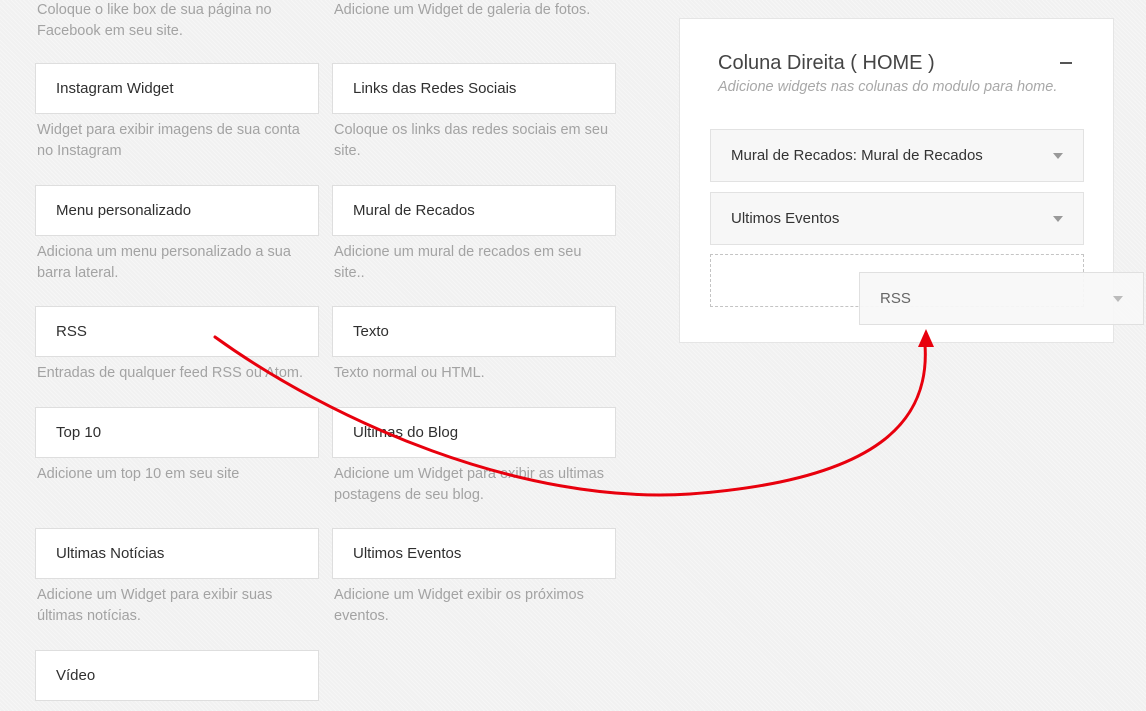 The height and width of the screenshot is (711, 1146). Describe the element at coordinates (170, 373) in the screenshot. I see `widget-desc: Entradas de qualquer feed RSS ou Atom.` at that location.